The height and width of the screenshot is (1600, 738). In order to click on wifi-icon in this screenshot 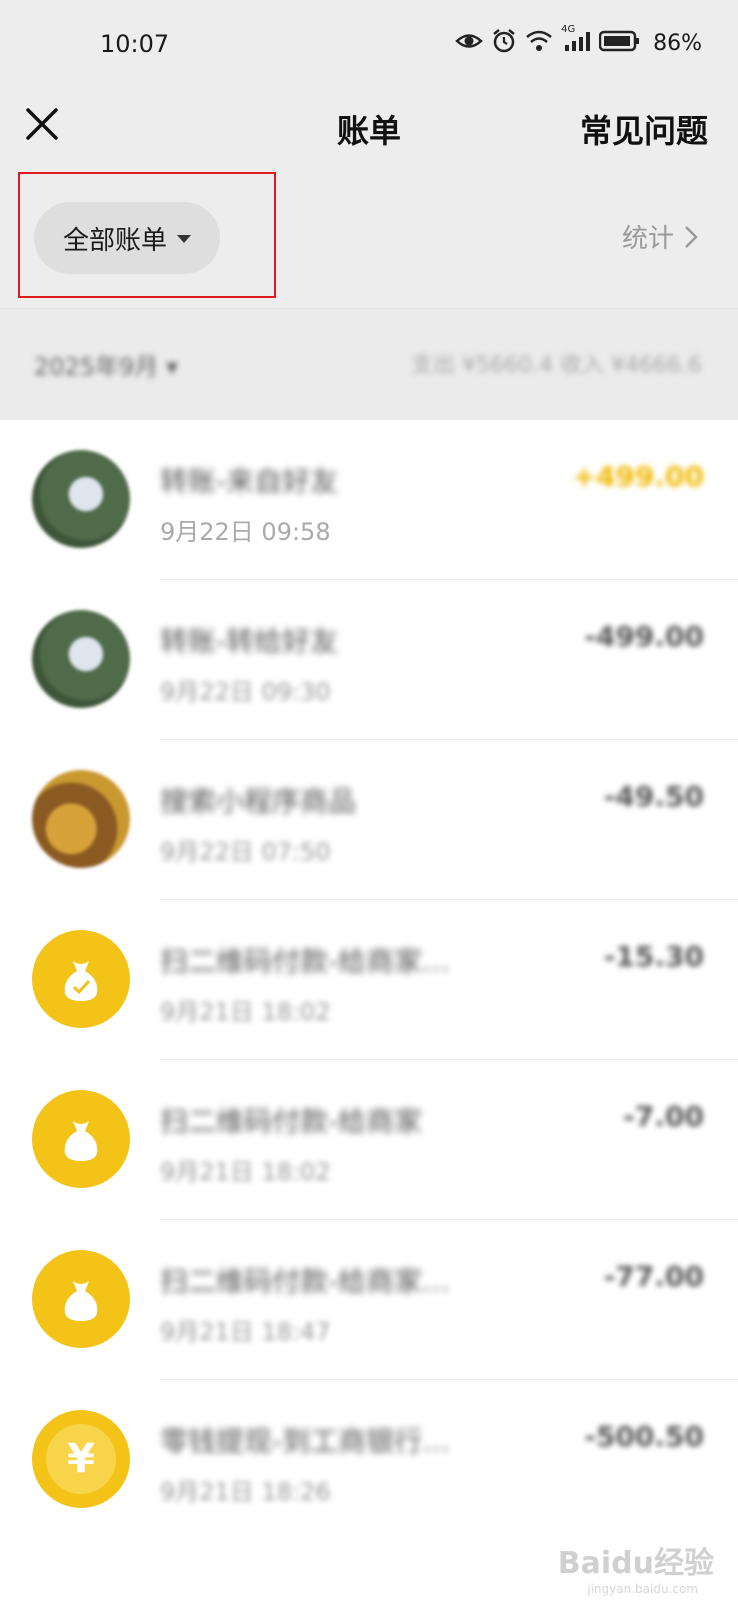, I will do `click(539, 43)`.